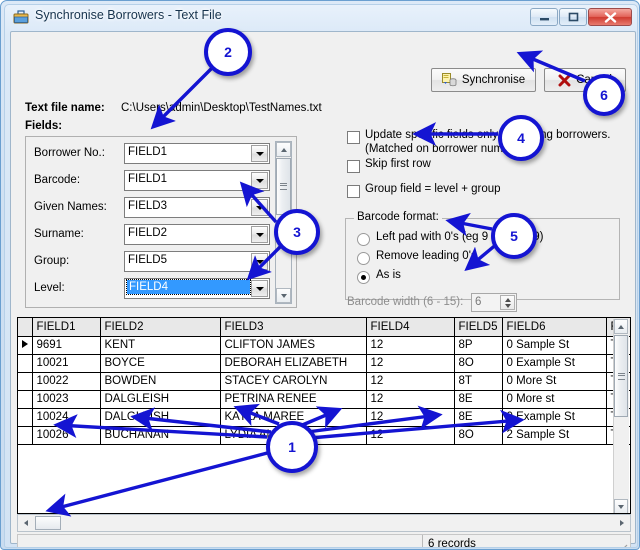 The height and width of the screenshot is (550, 640). What do you see at coordinates (363, 239) in the screenshot?
I see `radio-left-pad` at bounding box center [363, 239].